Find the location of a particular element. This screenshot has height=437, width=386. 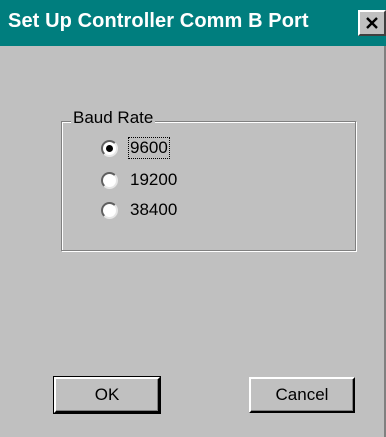

radio-selected-dot is located at coordinates (109, 148).